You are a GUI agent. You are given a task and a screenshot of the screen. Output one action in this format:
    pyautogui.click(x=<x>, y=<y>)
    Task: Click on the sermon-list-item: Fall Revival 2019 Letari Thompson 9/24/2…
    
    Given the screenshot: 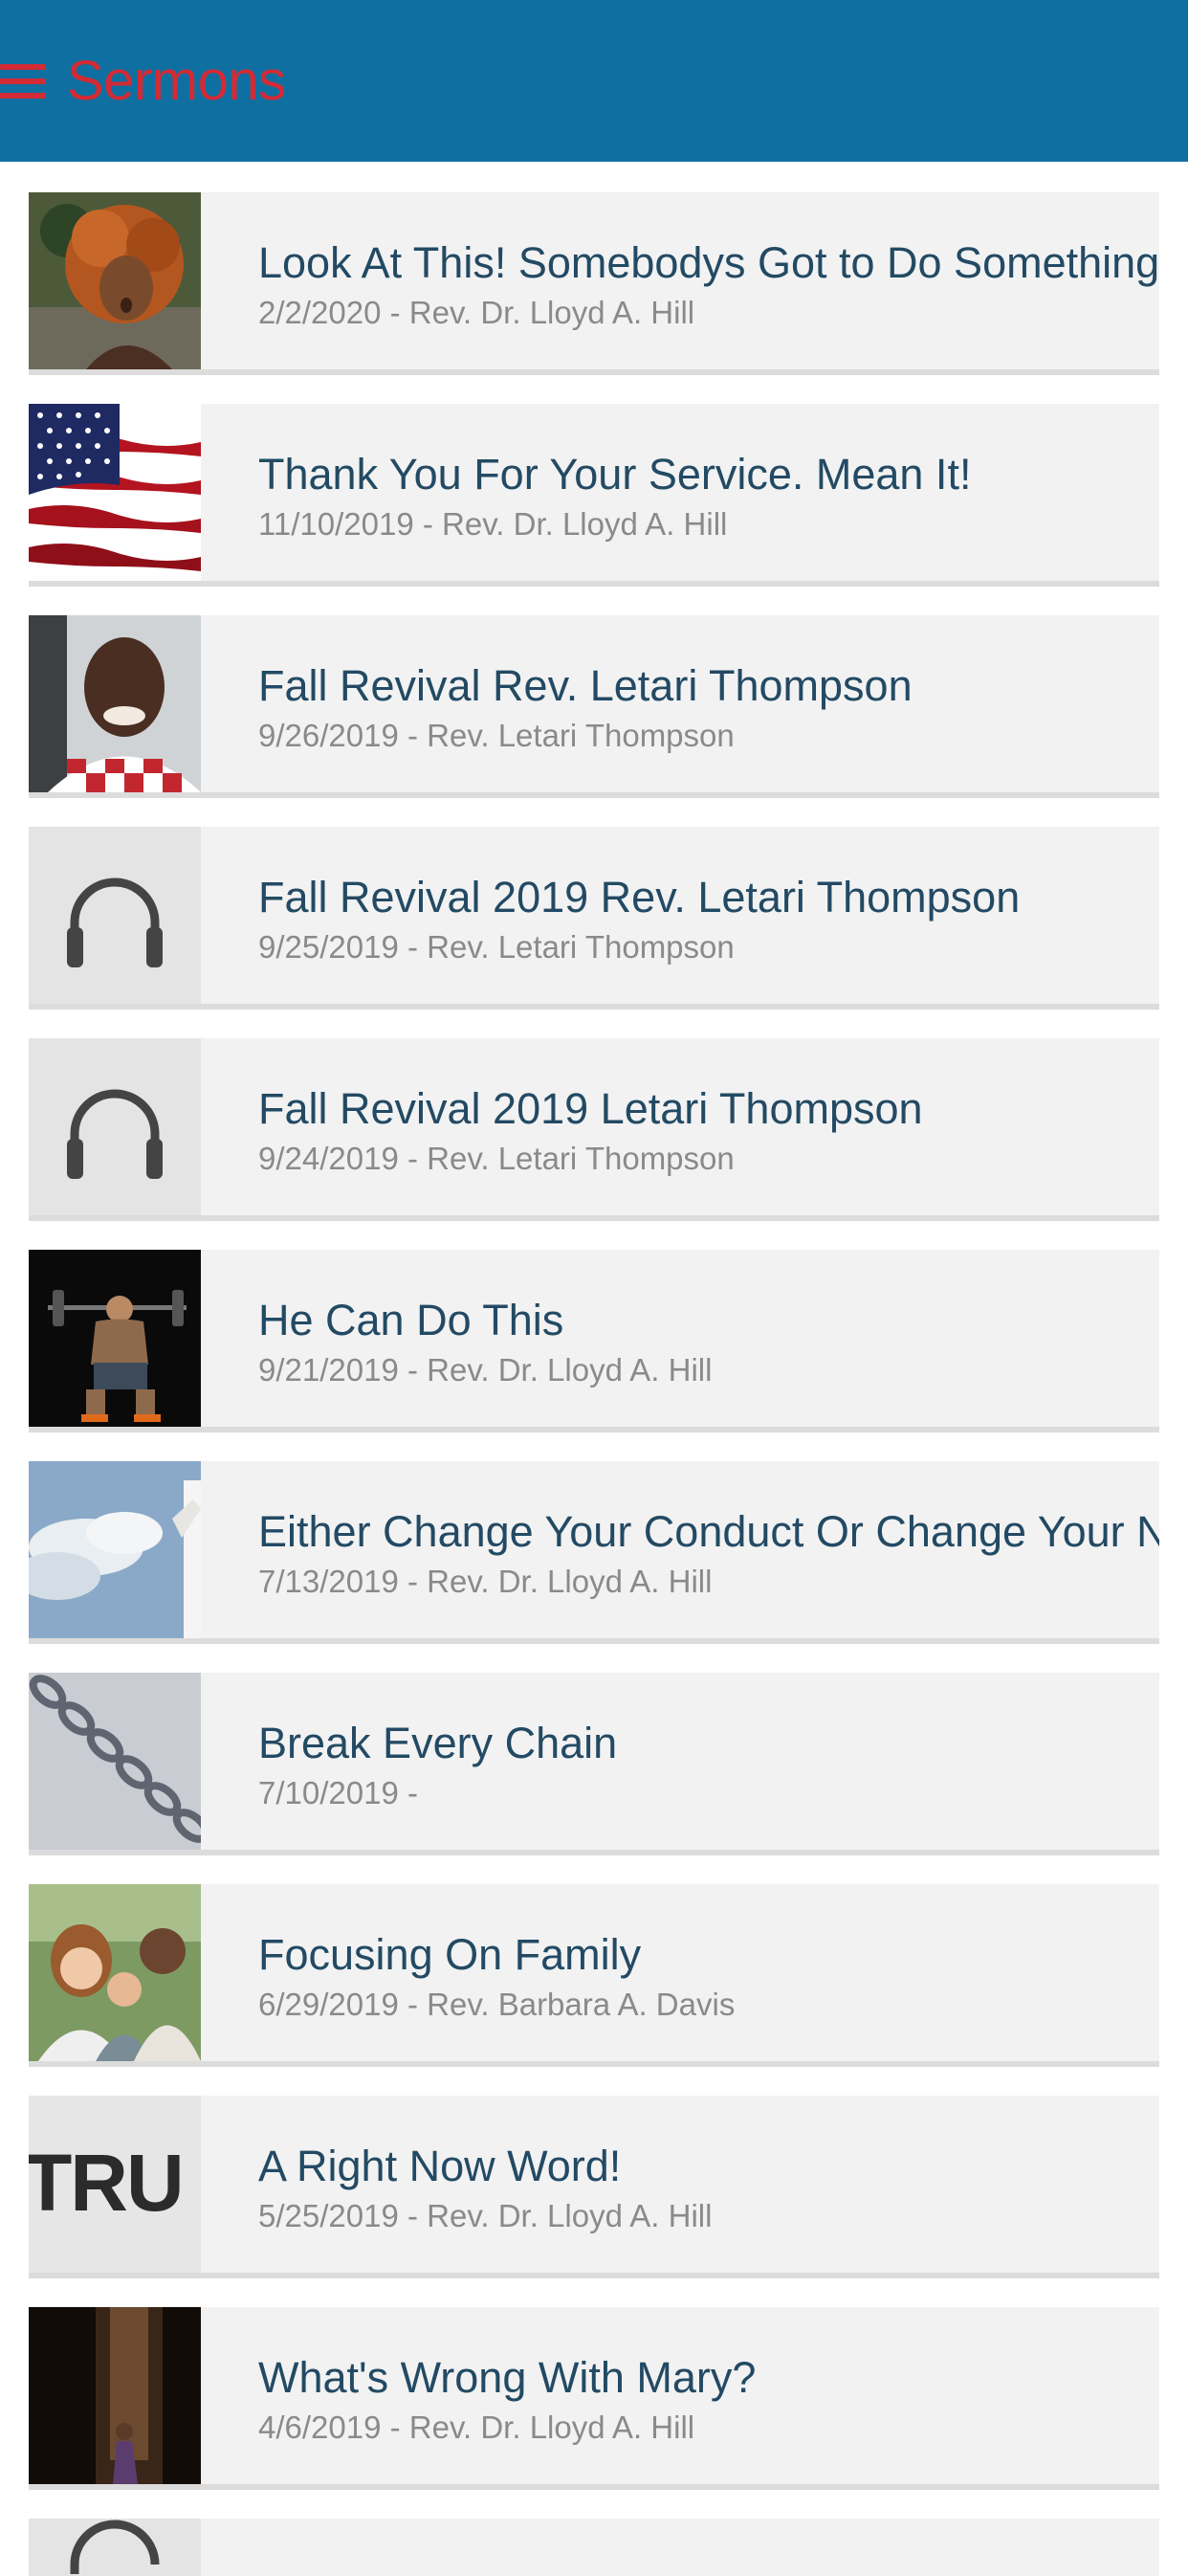 What is the action you would take?
    pyautogui.click(x=594, y=1129)
    